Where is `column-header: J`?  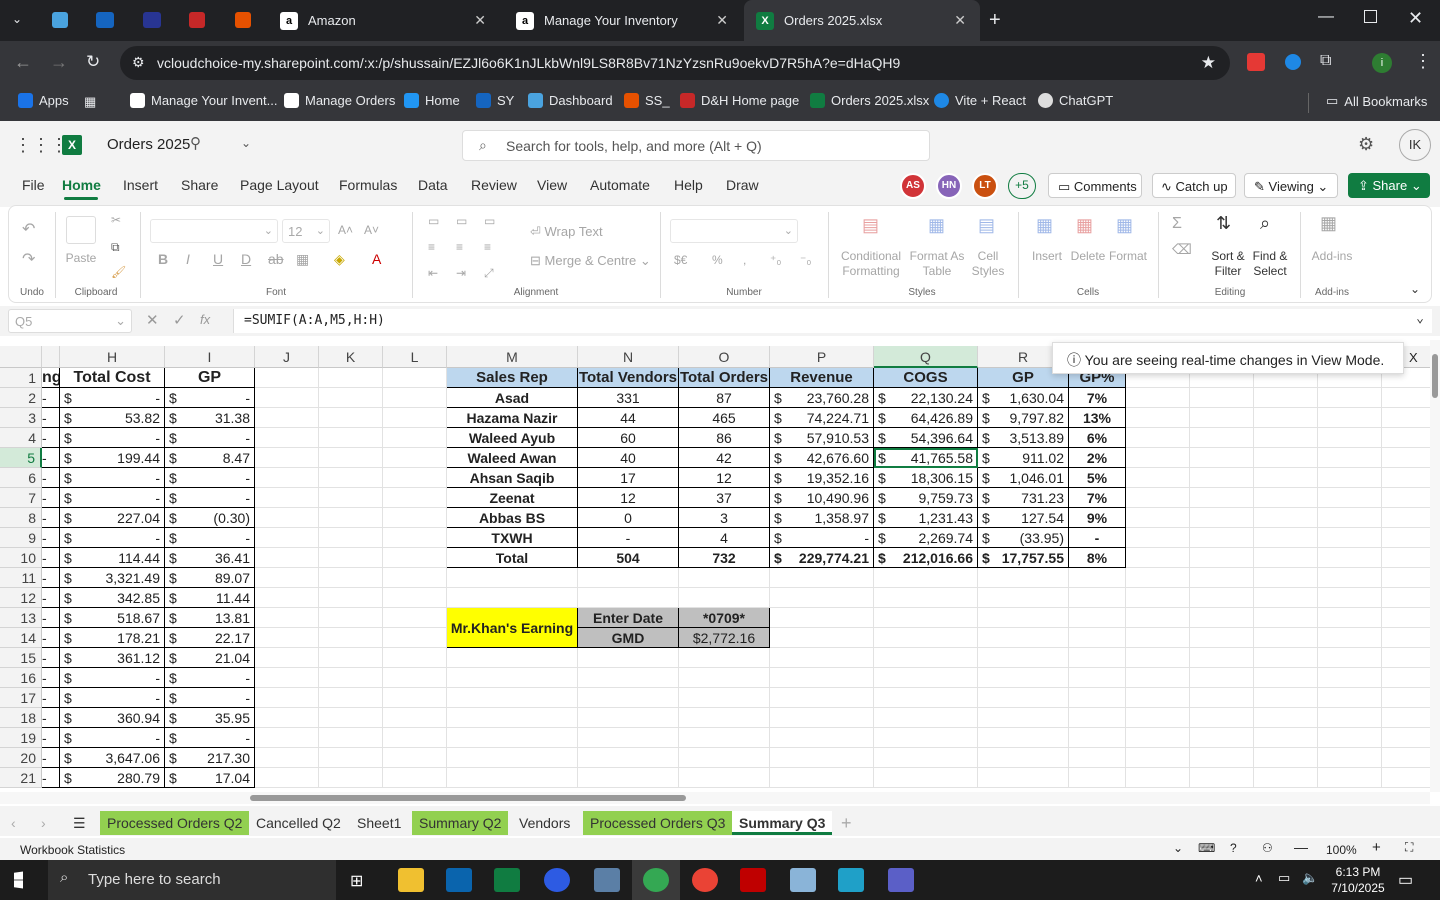
column-header: J is located at coordinates (287, 357).